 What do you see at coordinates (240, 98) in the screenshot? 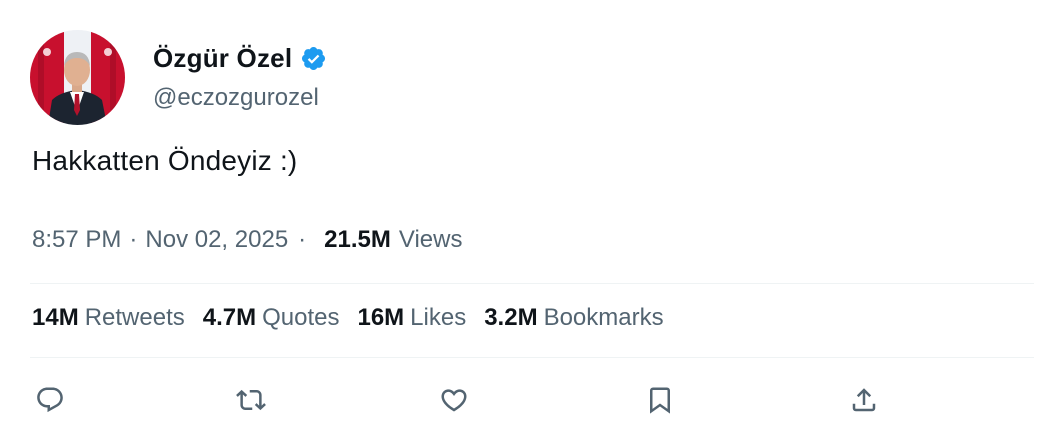
I see `user-handle: @eczozgurozel` at bounding box center [240, 98].